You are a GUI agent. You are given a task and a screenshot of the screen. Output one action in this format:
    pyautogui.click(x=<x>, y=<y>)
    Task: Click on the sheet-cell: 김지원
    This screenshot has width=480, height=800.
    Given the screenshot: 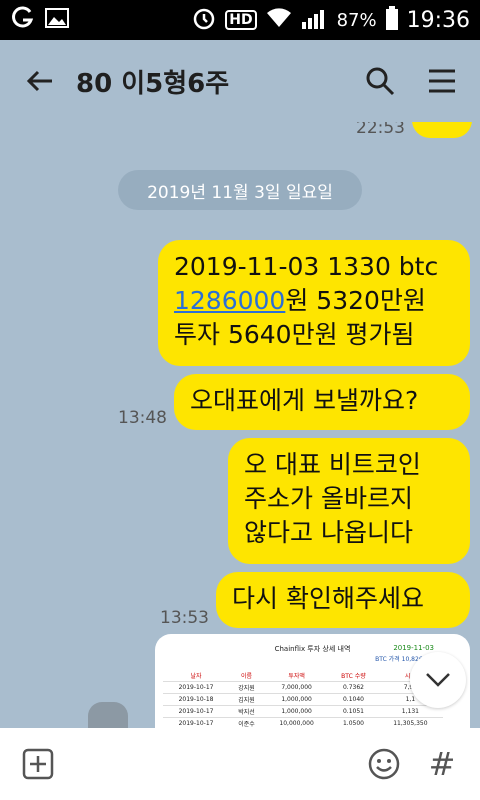 What is the action you would take?
    pyautogui.click(x=246, y=699)
    